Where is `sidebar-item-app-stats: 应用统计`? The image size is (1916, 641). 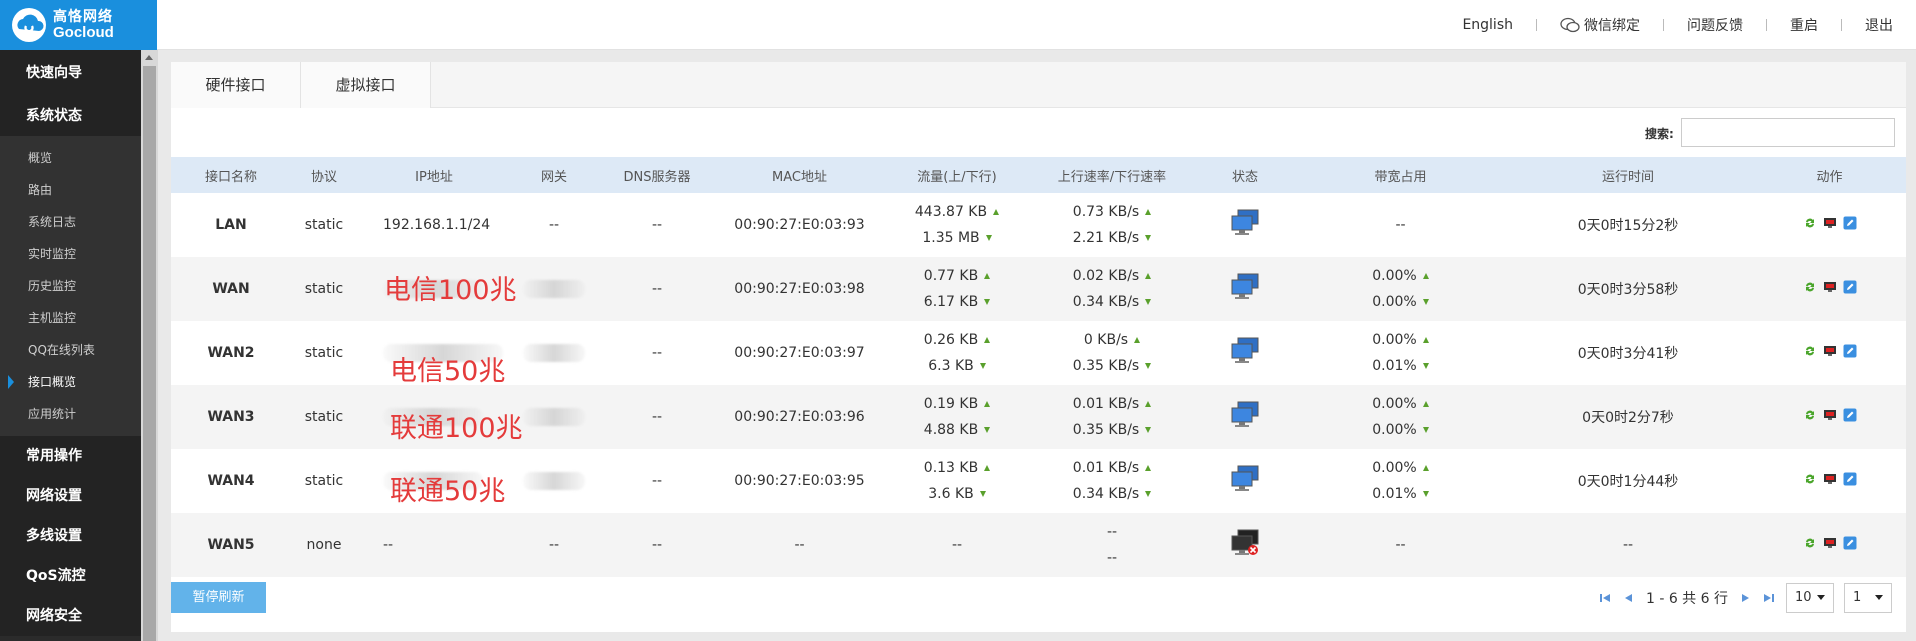
sidebar-item-app-stats: 应用统计 is located at coordinates (70, 414).